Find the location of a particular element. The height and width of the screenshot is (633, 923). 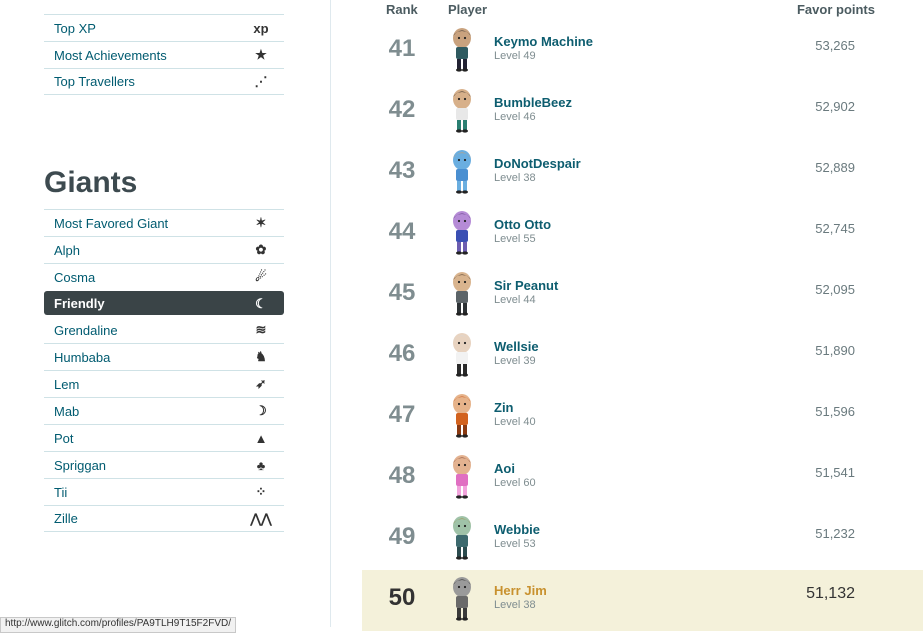

menu-item-top-travellers: Top Travellers ⋰ is located at coordinates (164, 81).